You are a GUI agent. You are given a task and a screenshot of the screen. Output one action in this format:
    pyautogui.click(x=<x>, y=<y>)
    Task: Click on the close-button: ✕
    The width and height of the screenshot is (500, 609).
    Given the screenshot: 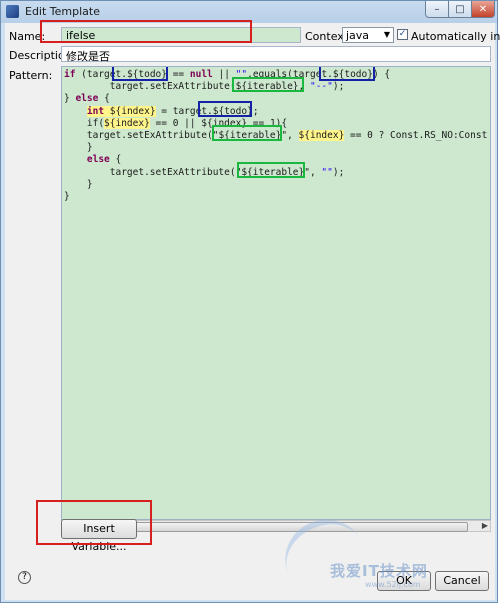 What is the action you would take?
    pyautogui.click(x=483, y=9)
    